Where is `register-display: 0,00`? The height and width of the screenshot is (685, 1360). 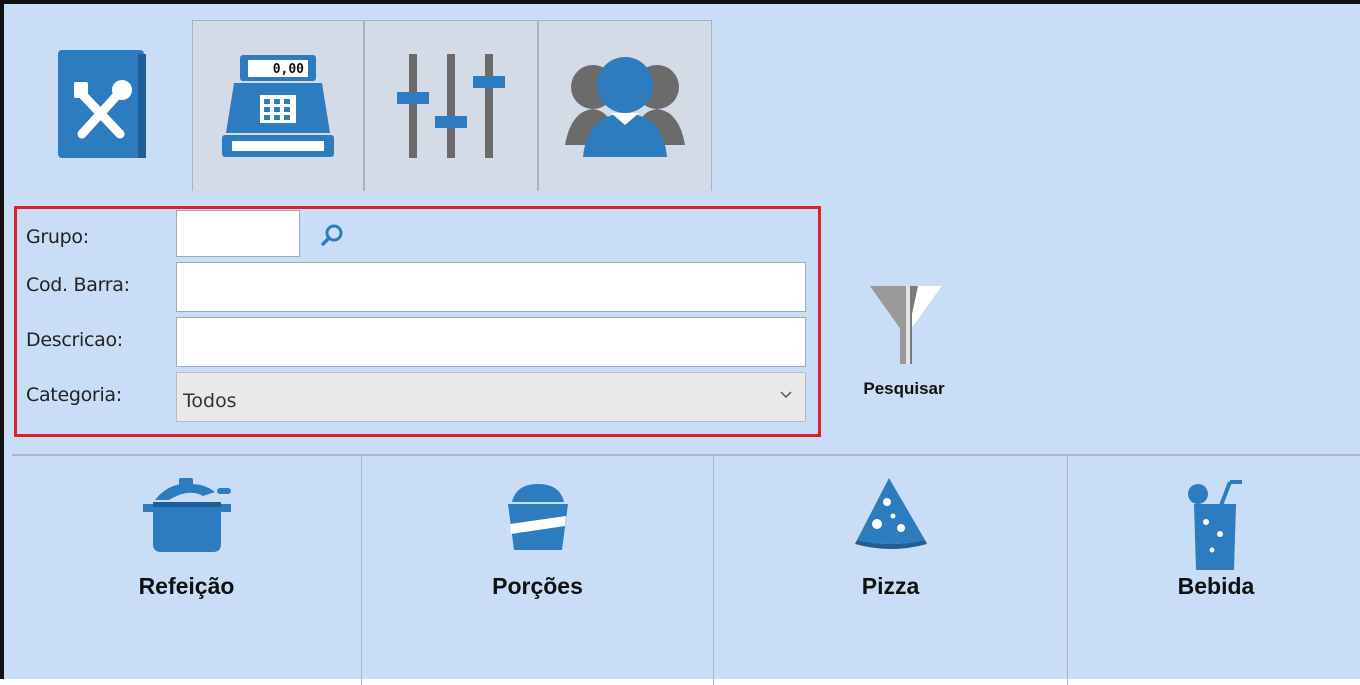
register-display: 0,00 is located at coordinates (288, 69).